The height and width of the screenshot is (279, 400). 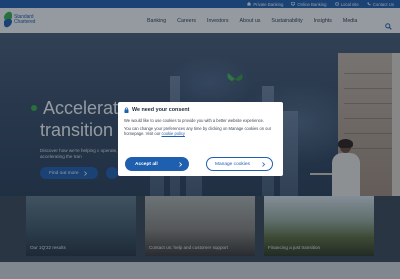 What do you see at coordinates (126, 110) in the screenshot?
I see `lock-icon` at bounding box center [126, 110].